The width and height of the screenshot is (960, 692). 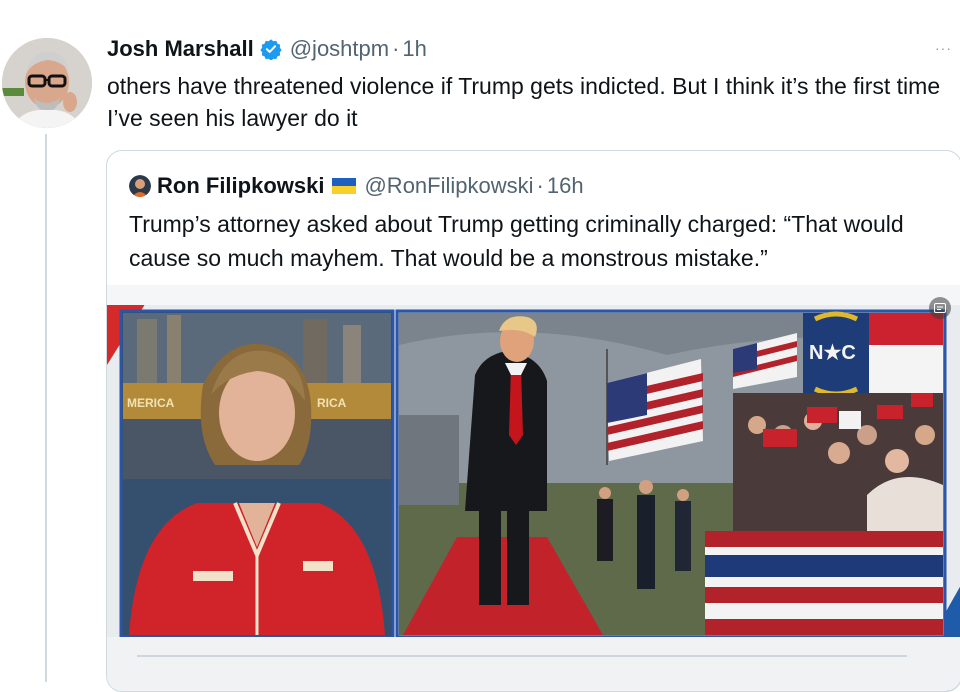 I want to click on ukraine-flag-icon, so click(x=344, y=186).